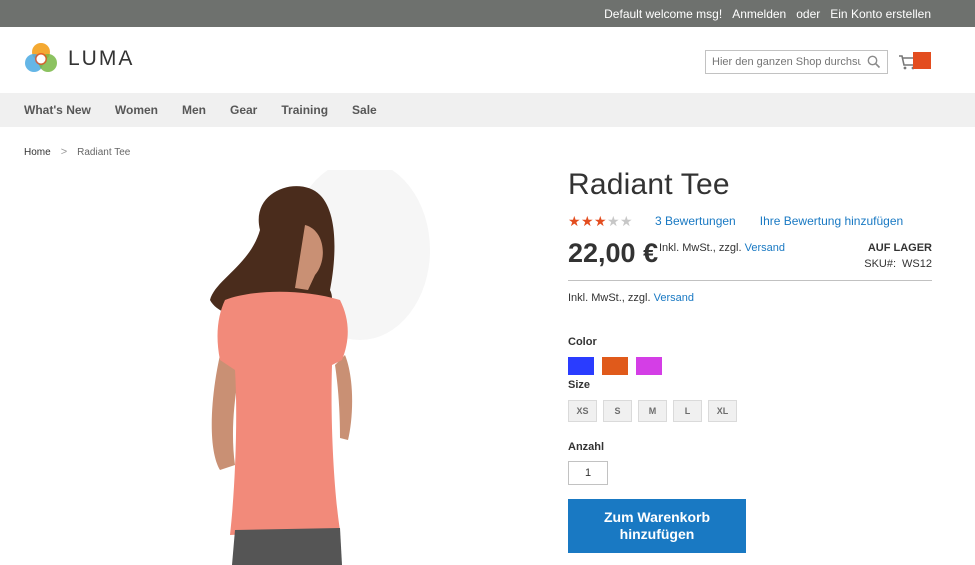 The width and height of the screenshot is (975, 565). Describe the element at coordinates (898, 264) in the screenshot. I see `sku-info: SKU#: WS12` at that location.